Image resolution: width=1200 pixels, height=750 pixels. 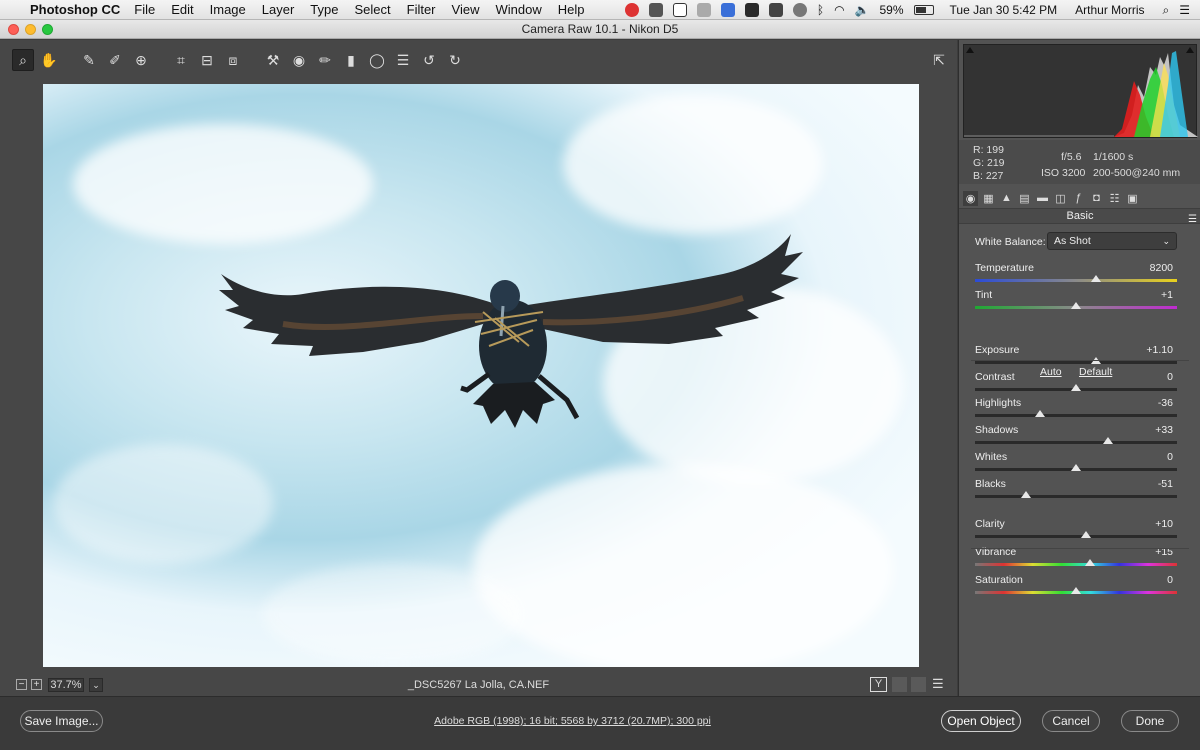 I want to click on swap-before-after-icon, so click(x=899, y=684).